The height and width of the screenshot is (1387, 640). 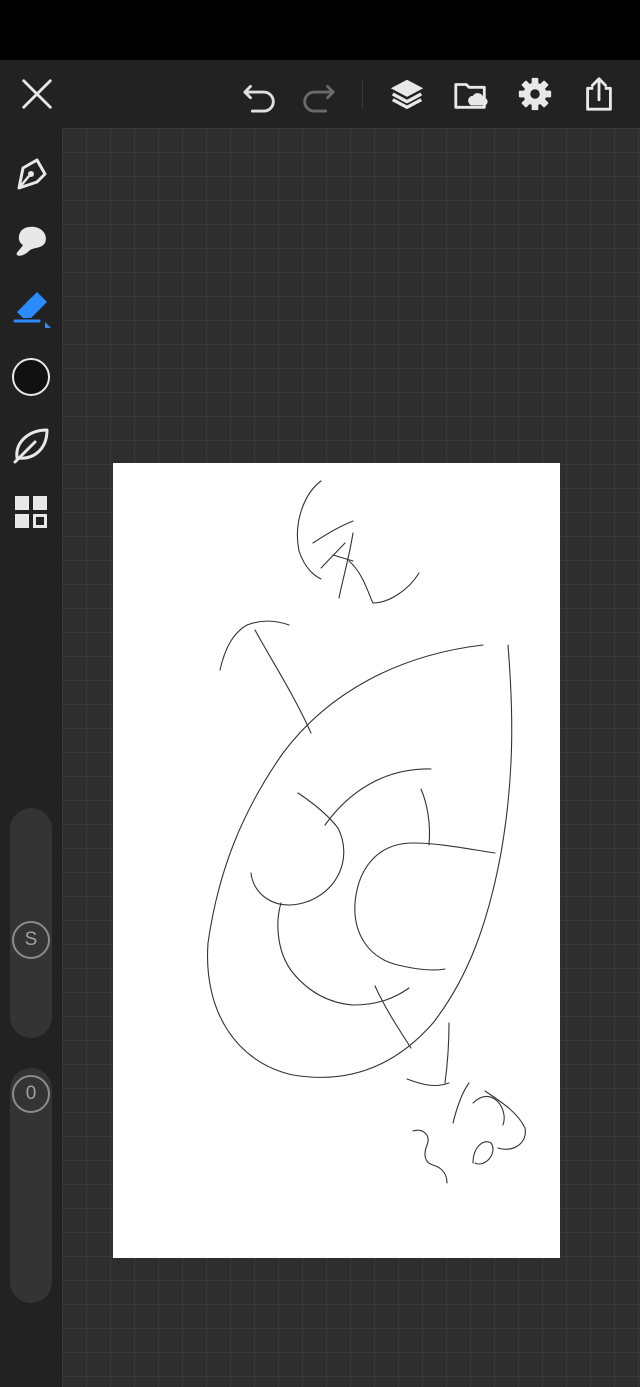 I want to click on grid-tool, so click(x=31, y=512).